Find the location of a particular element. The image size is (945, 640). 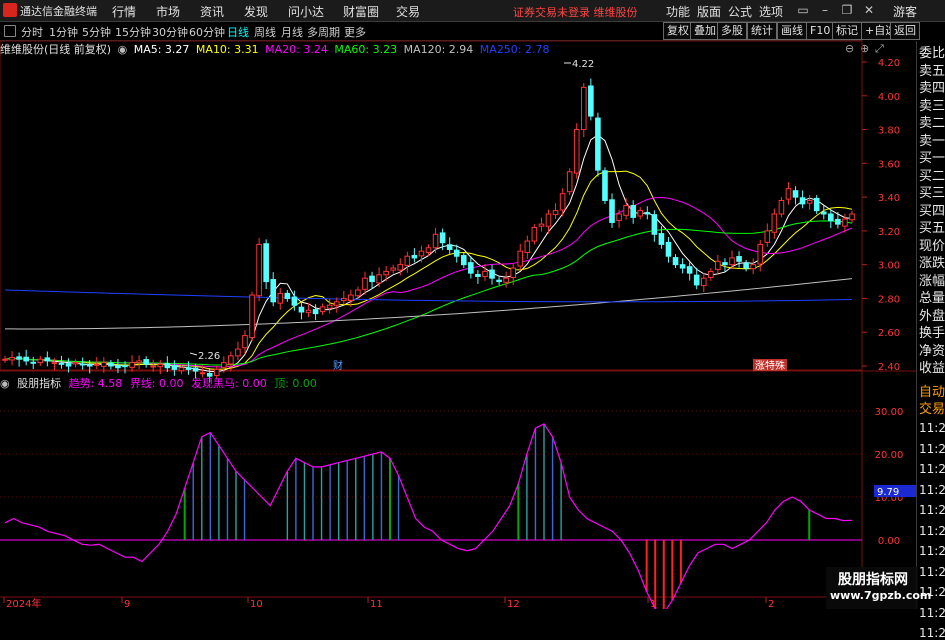

price-tick-label: 4.20 is located at coordinates (889, 63).